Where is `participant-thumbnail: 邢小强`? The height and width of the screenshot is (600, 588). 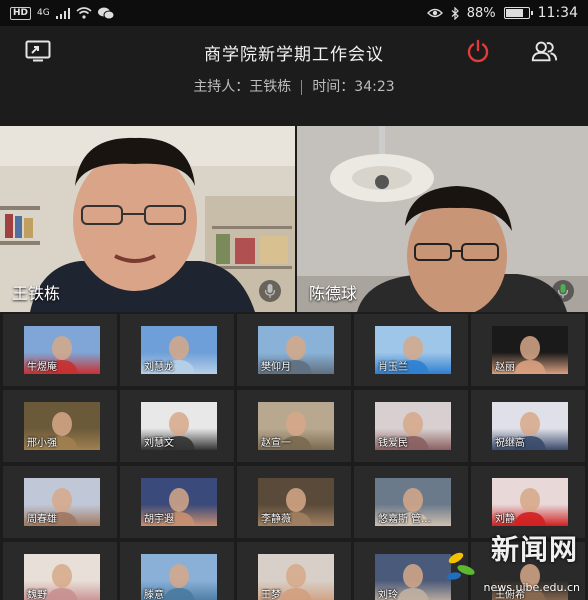
participant-thumbnail: 邢小强 is located at coordinates (62, 426).